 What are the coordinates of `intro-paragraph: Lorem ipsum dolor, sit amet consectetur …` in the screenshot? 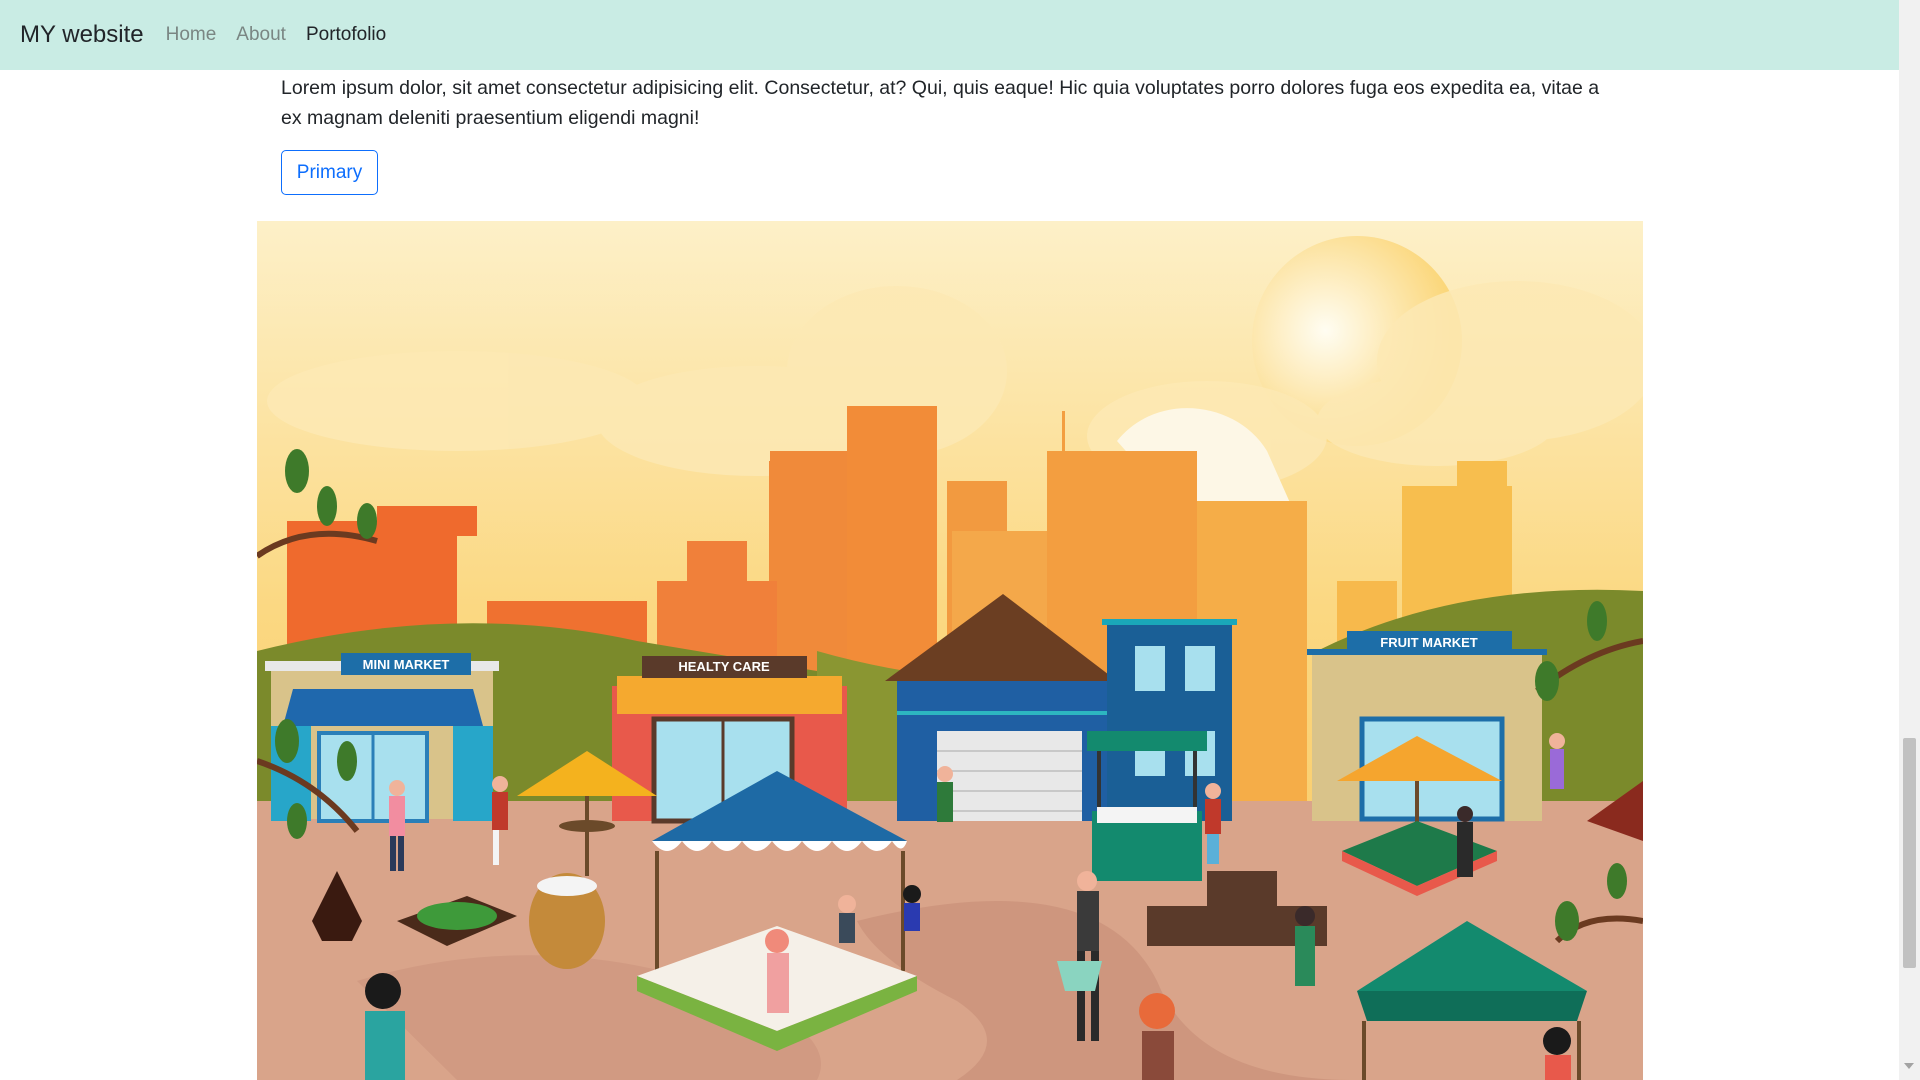 It's located at (940, 103).